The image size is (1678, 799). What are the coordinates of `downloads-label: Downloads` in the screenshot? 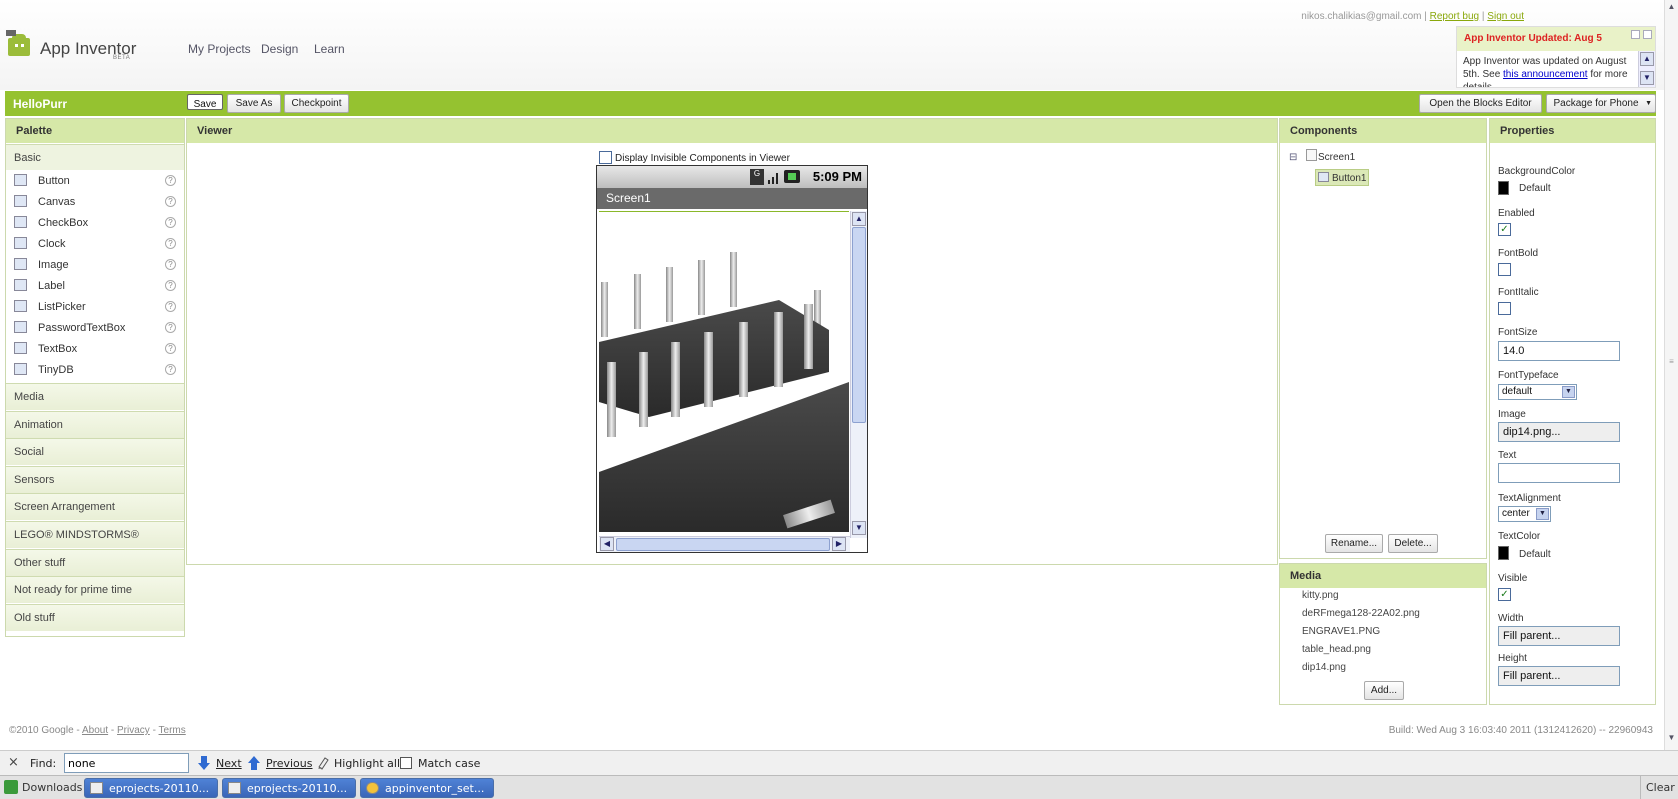 It's located at (52, 787).